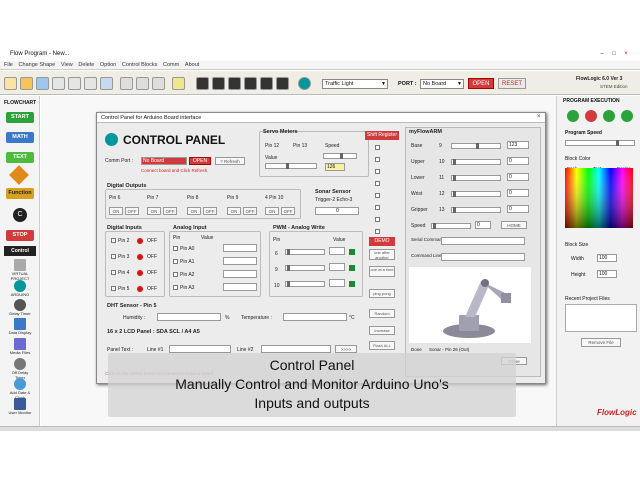  I want to click on arm-wrist-value: 0, so click(518, 193).